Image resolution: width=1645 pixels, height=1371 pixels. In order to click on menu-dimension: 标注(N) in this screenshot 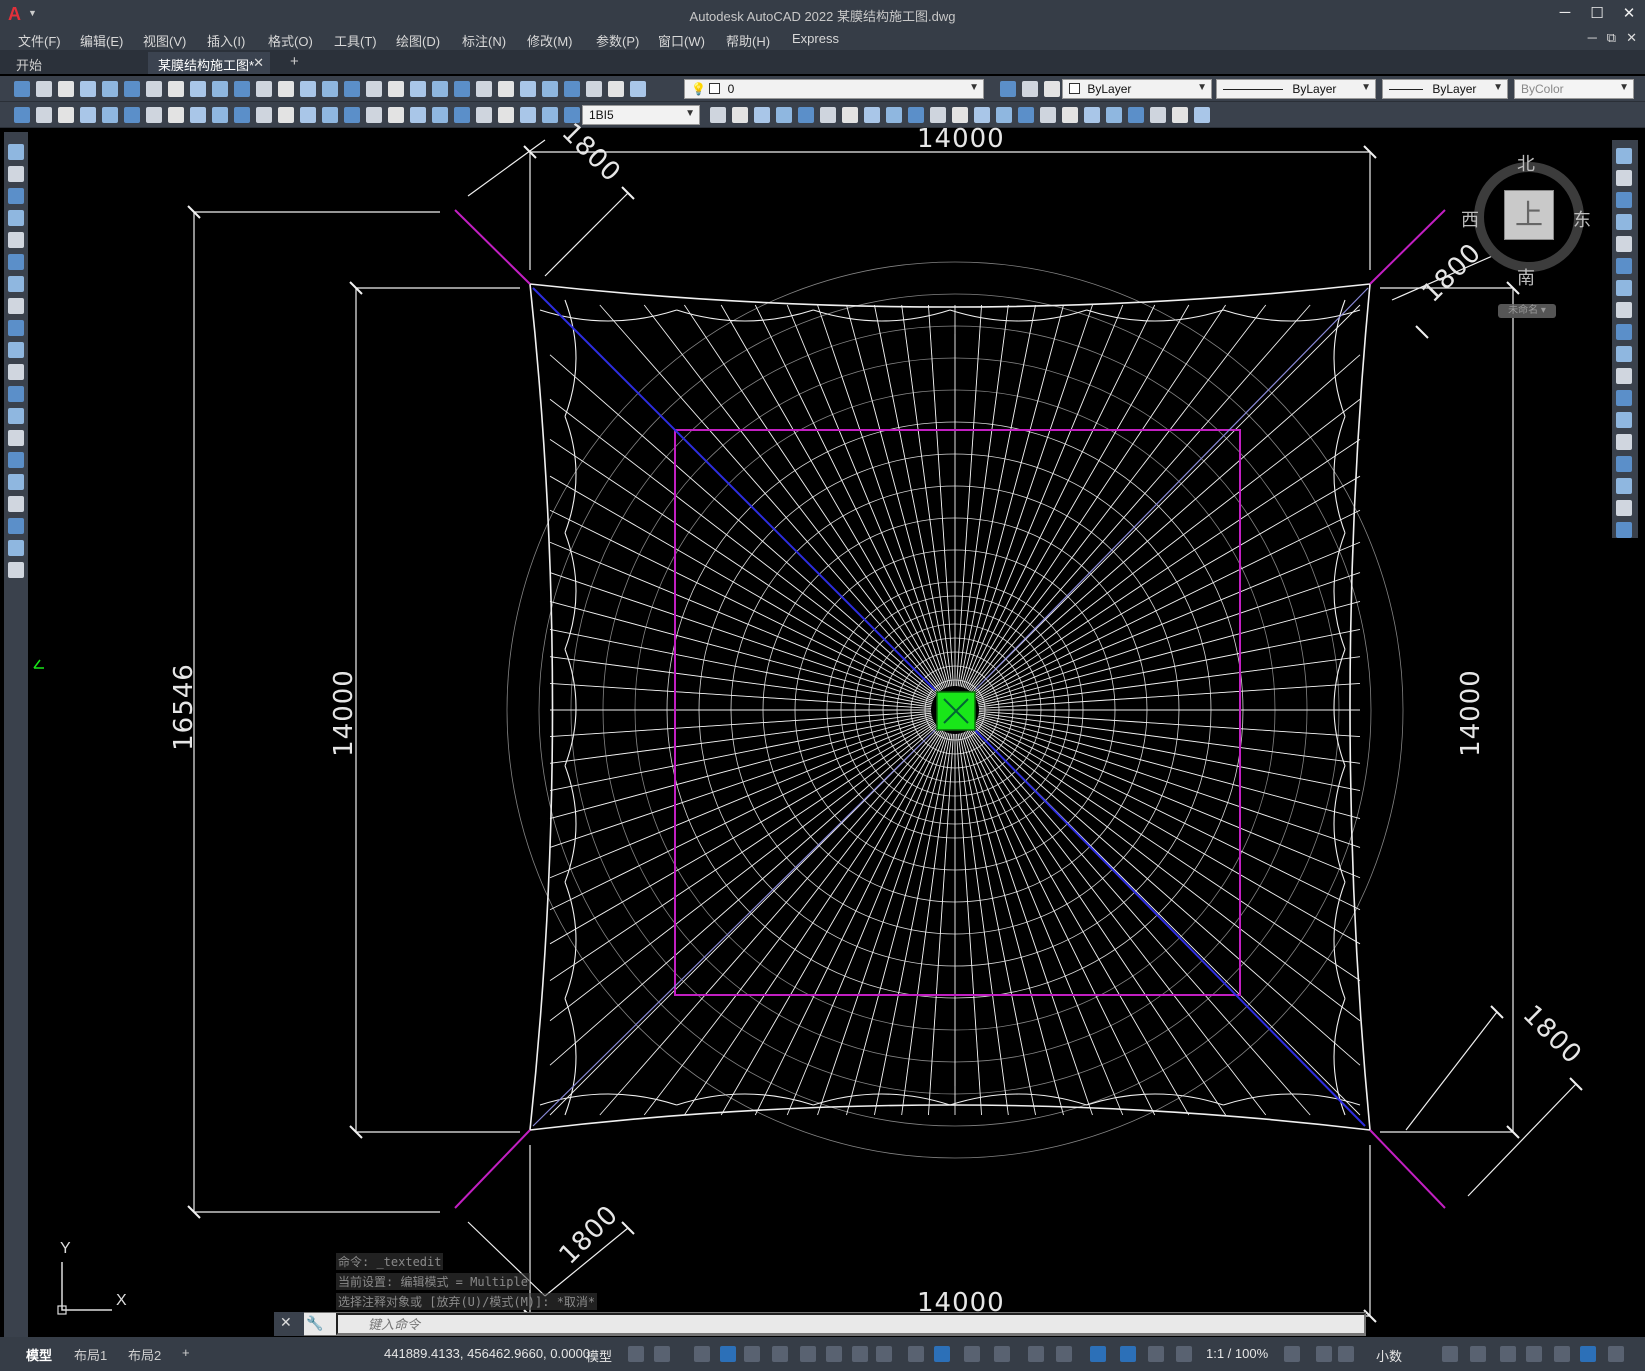, I will do `click(484, 40)`.